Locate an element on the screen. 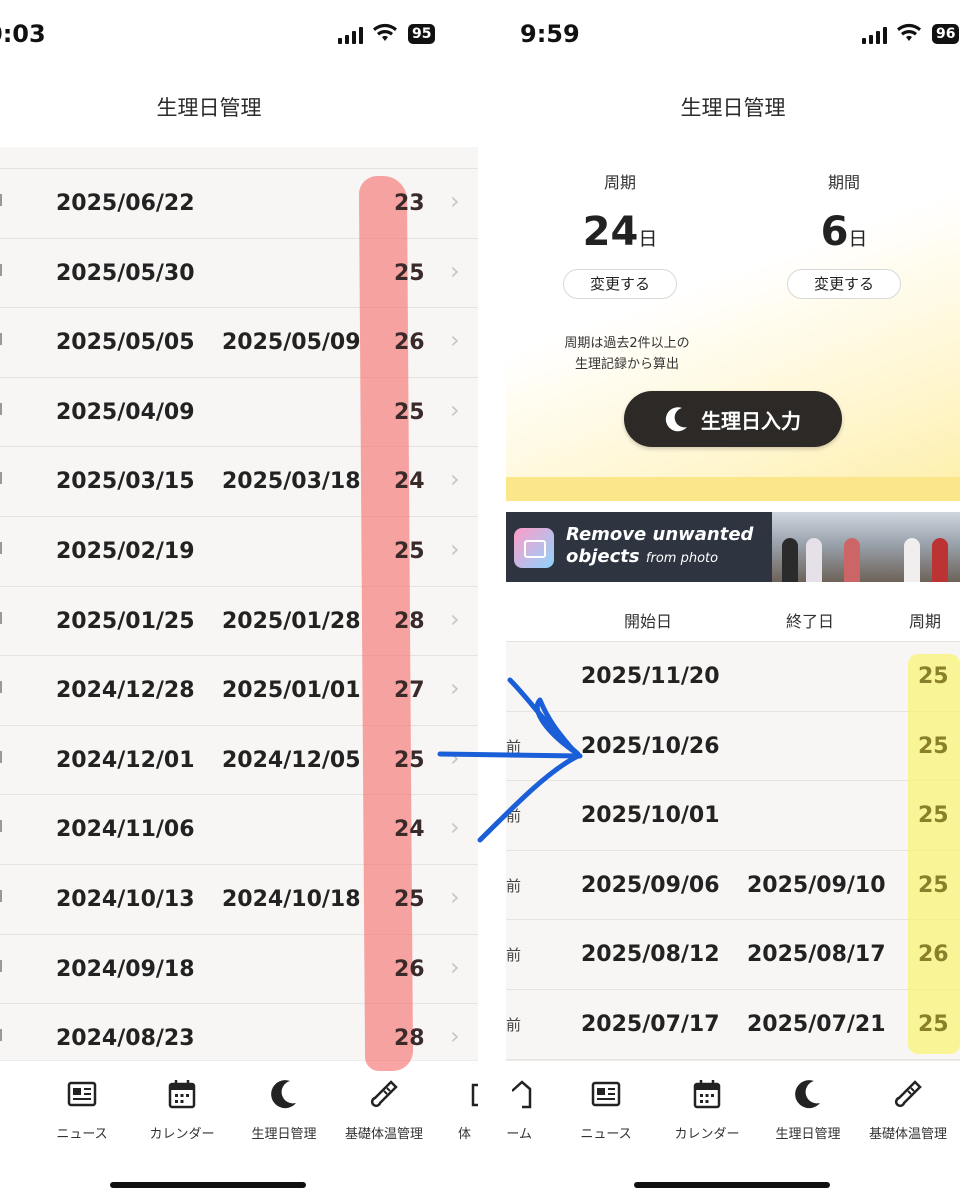 This screenshot has height=1200, width=960. status-bar: 9:59 96 is located at coordinates (733, 37).